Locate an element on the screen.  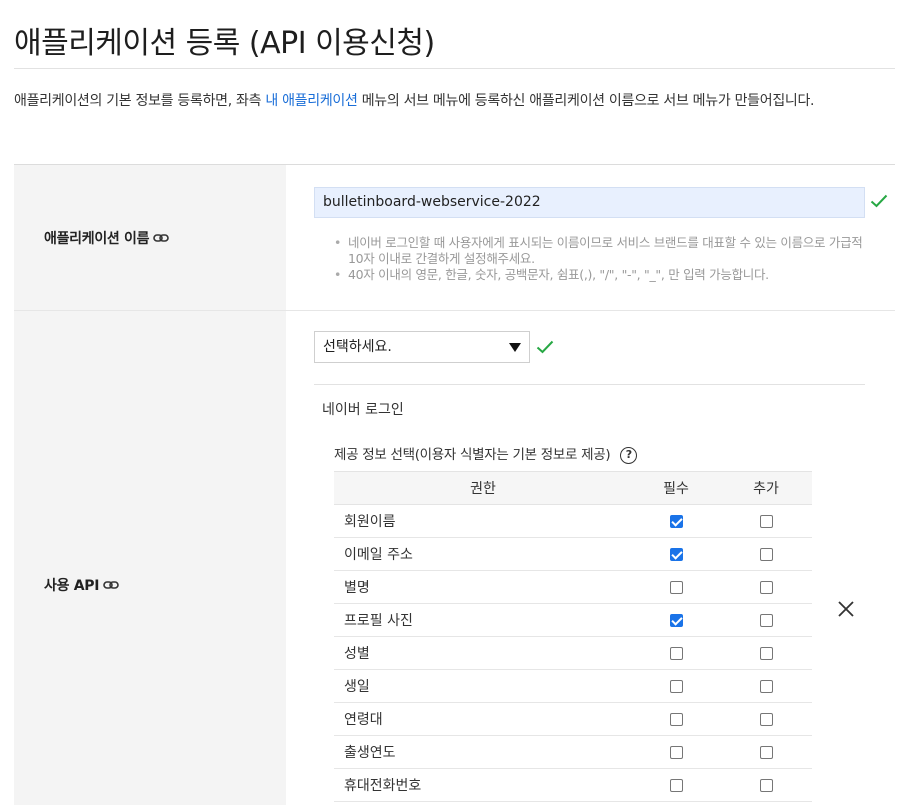
permission-name: 프로필 사진 is located at coordinates (483, 620).